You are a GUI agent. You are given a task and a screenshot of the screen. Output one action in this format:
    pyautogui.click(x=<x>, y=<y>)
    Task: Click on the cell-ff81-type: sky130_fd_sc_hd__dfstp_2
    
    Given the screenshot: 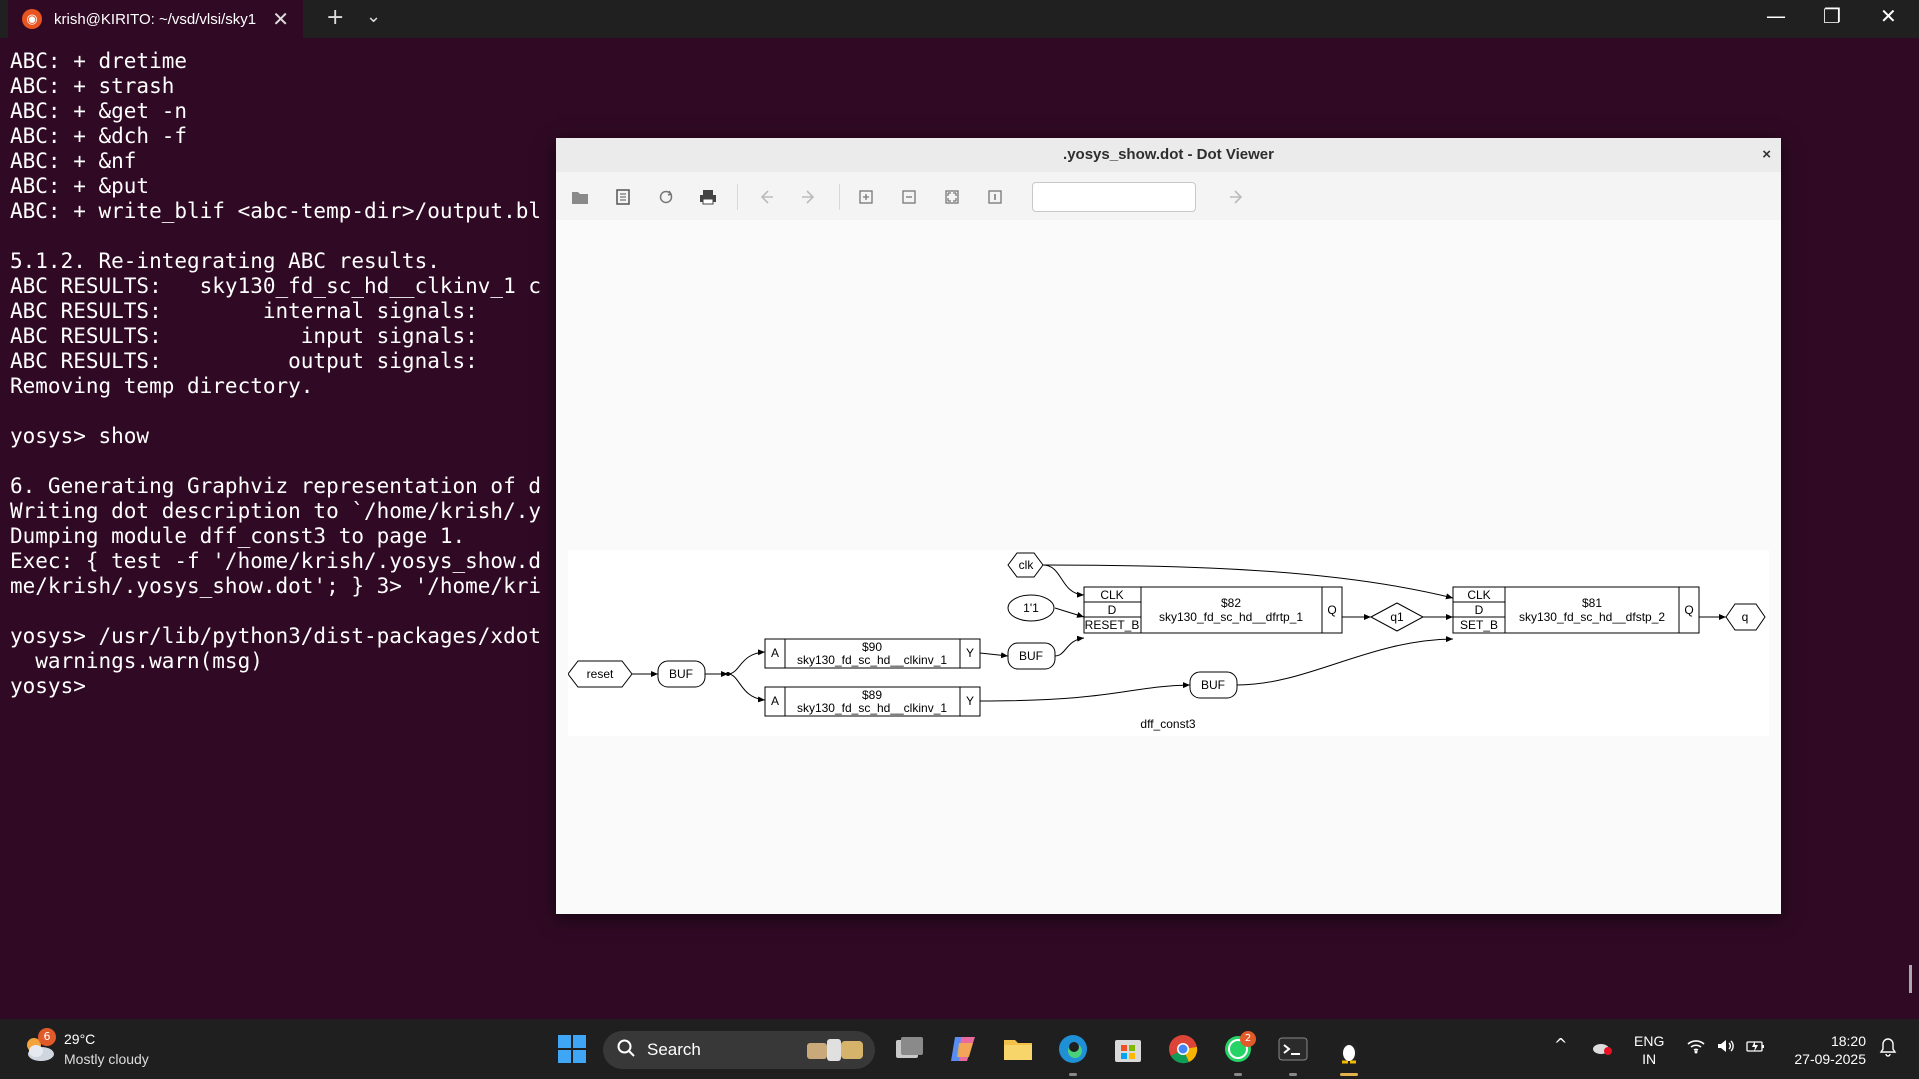 What is the action you would take?
    pyautogui.click(x=1592, y=617)
    